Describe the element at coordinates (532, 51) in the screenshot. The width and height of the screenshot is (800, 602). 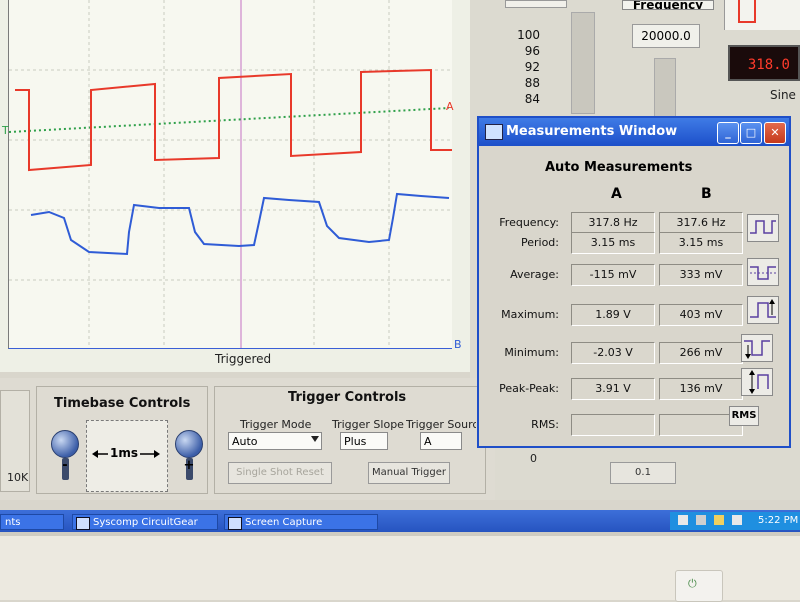
I see `scale-value: 96` at that location.